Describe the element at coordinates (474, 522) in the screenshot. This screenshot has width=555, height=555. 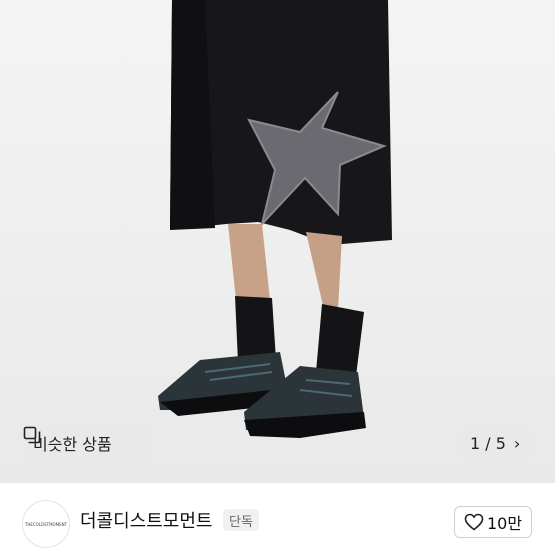
I see `heart-outline-icon` at that location.